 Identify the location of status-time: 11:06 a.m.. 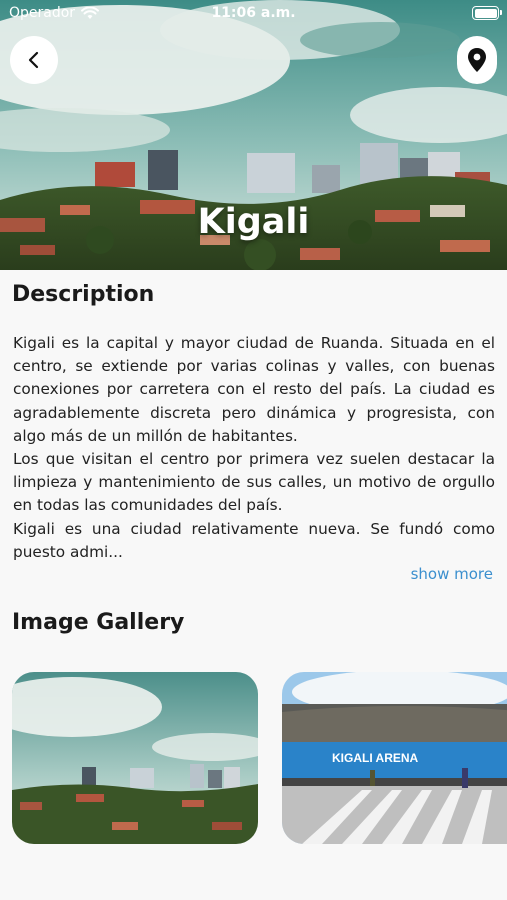
(253, 13).